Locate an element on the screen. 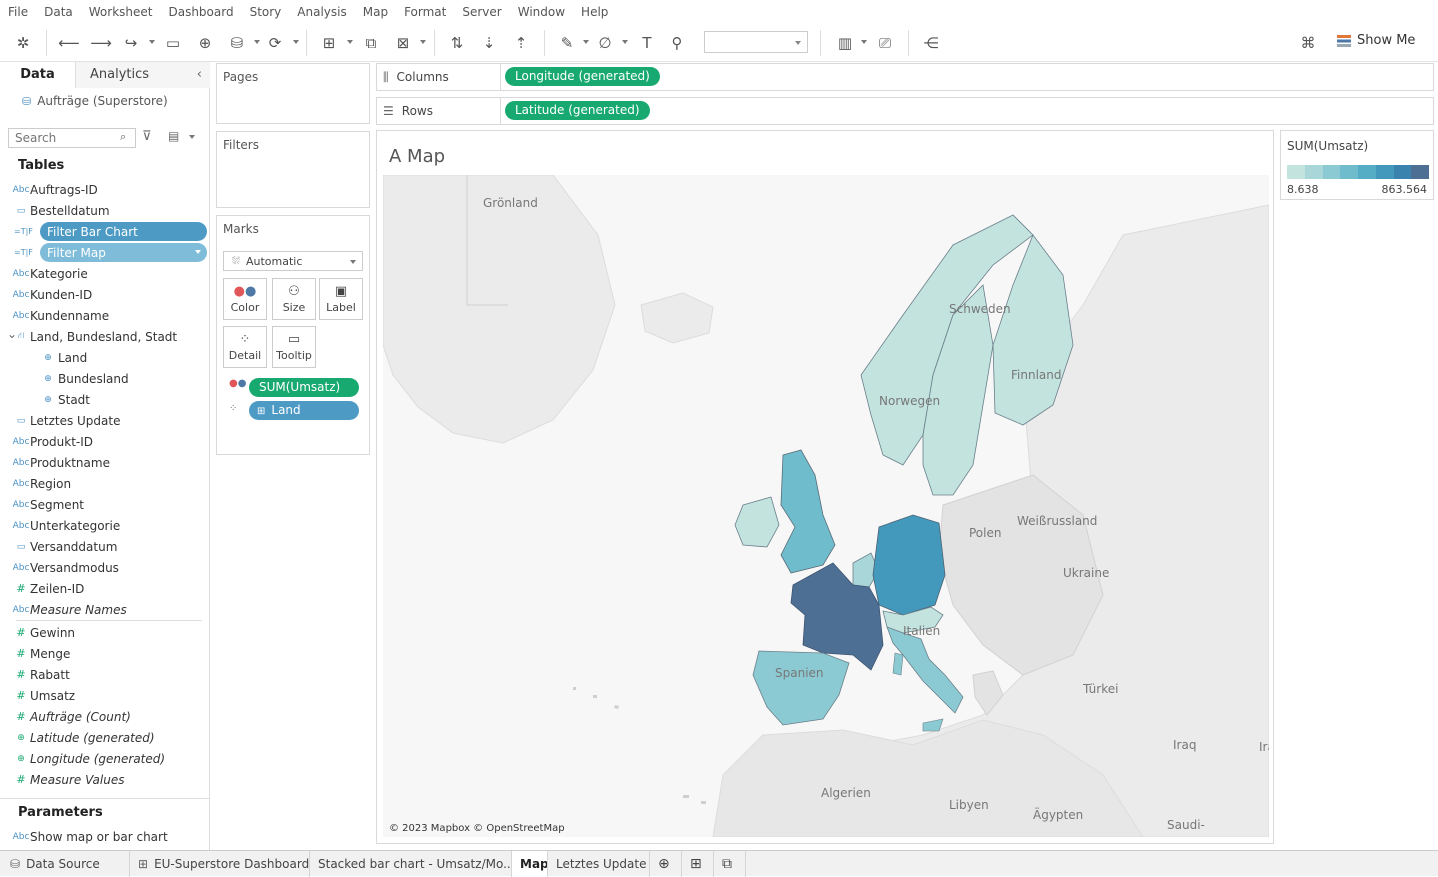  color-legend: SUM(Umsatz) 8.638 863.564 is located at coordinates (1357, 165).